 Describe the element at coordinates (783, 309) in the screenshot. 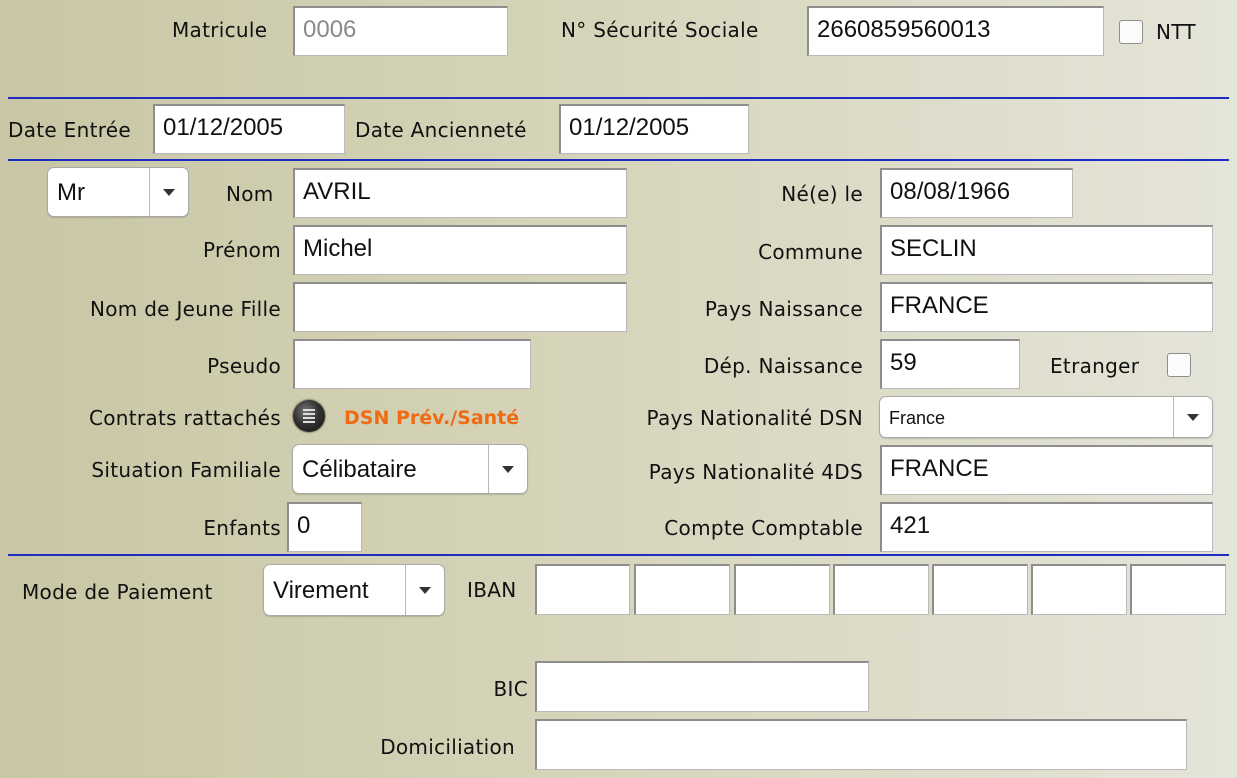

I see `pays-naissance-label: Pays Naissance` at that location.